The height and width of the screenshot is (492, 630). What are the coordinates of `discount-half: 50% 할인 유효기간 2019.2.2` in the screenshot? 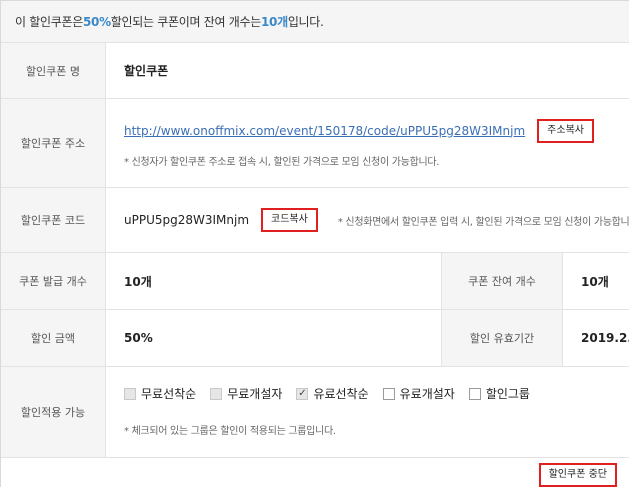 It's located at (367, 338).